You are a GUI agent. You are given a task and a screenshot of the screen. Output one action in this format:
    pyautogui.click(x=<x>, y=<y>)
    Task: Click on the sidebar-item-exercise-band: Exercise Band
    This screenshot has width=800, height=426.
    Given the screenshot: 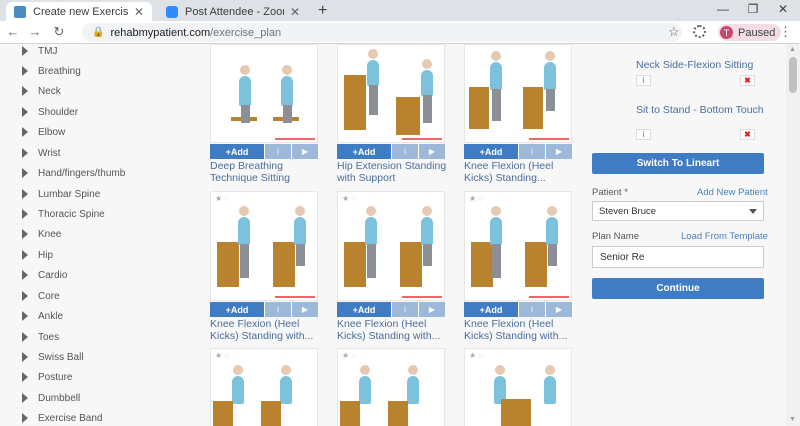 What is the action you would take?
    pyautogui.click(x=102, y=417)
    